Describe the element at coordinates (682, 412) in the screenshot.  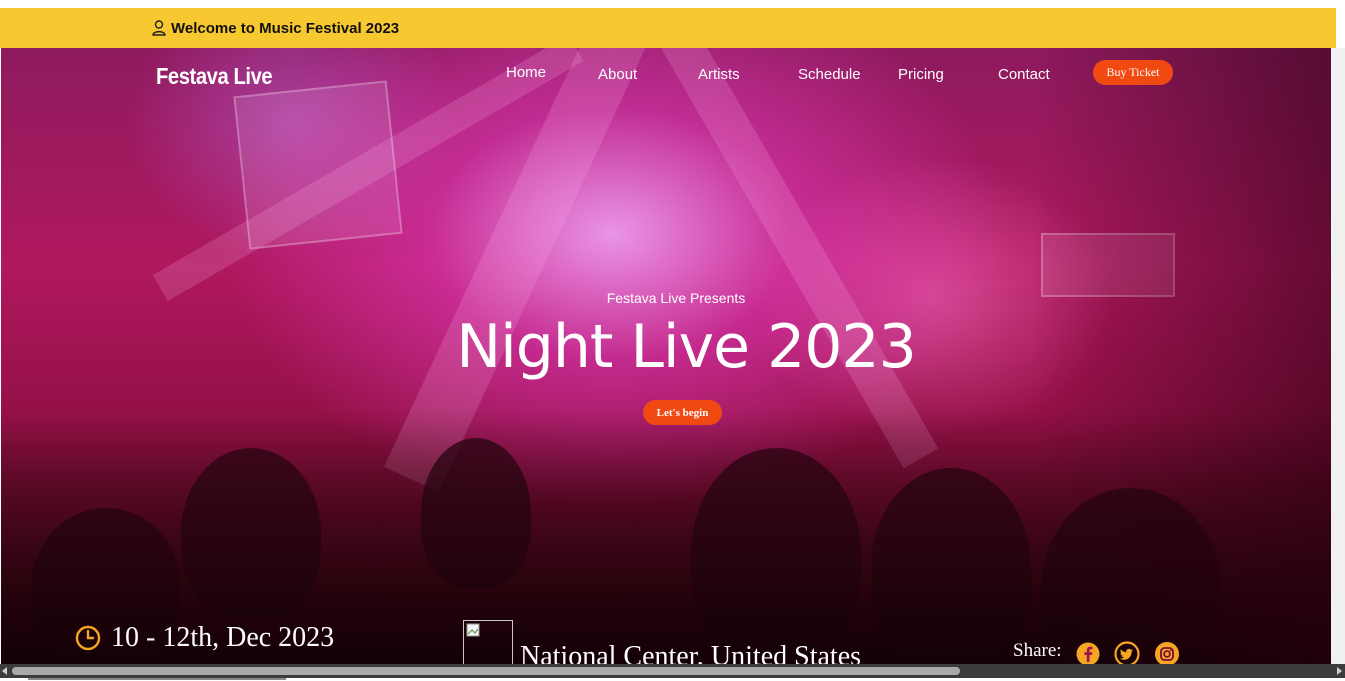
I see `lets-begin-button: Let's begin` at that location.